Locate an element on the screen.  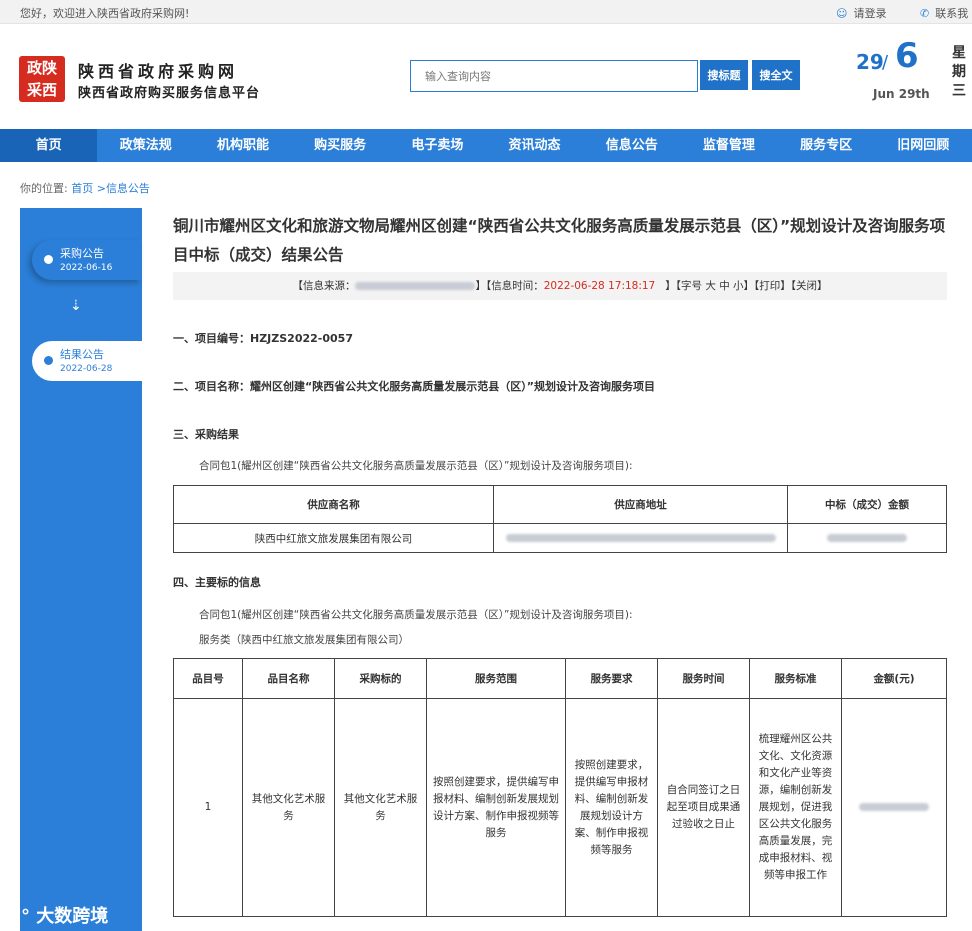
nav-item-news: 资讯动态 is located at coordinates (534, 145).